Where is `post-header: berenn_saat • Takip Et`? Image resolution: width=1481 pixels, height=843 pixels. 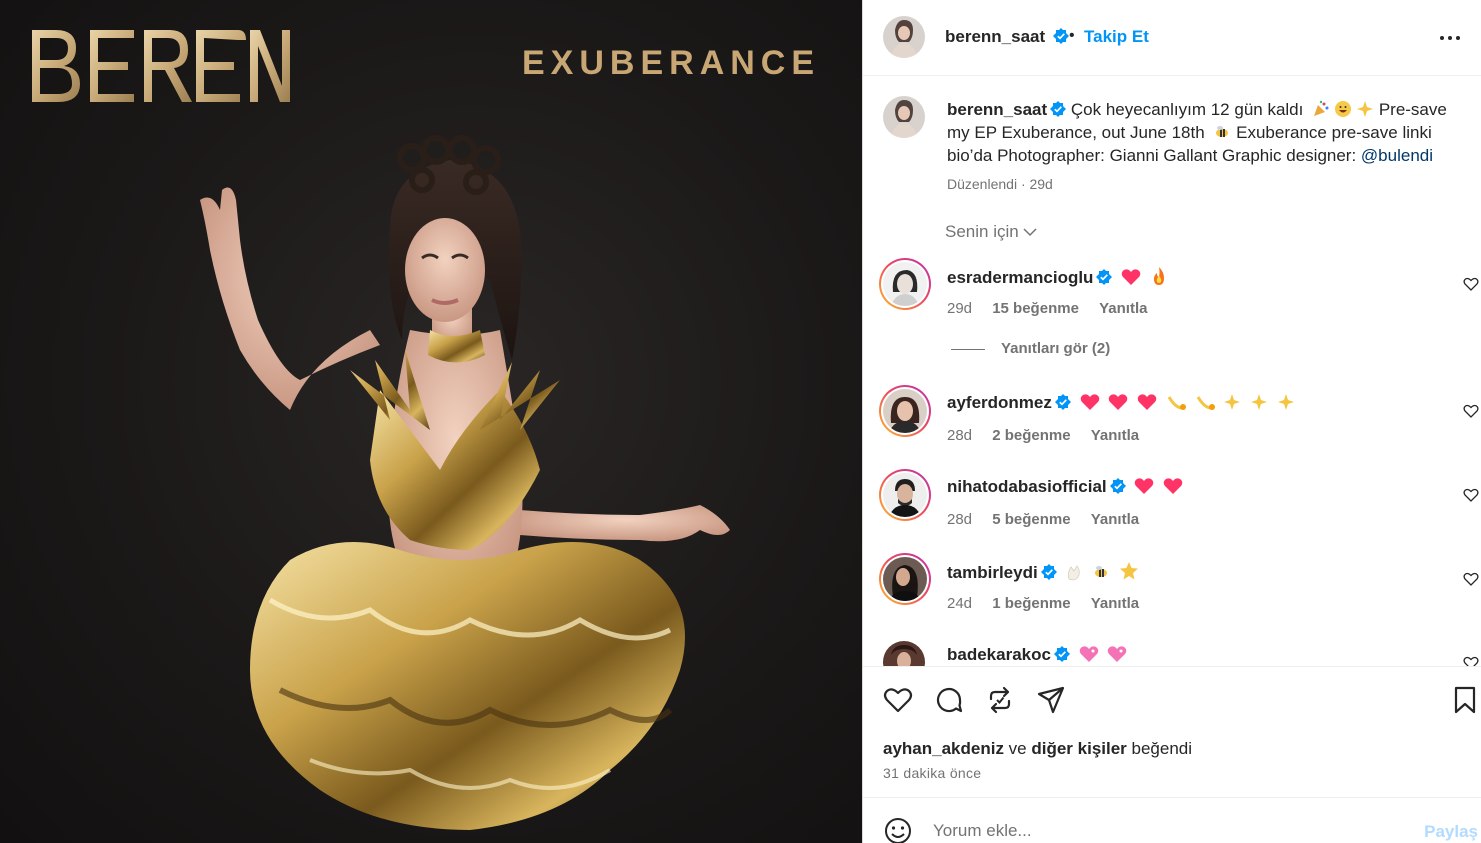
post-header: berenn_saat • Takip Et is located at coordinates (1172, 38).